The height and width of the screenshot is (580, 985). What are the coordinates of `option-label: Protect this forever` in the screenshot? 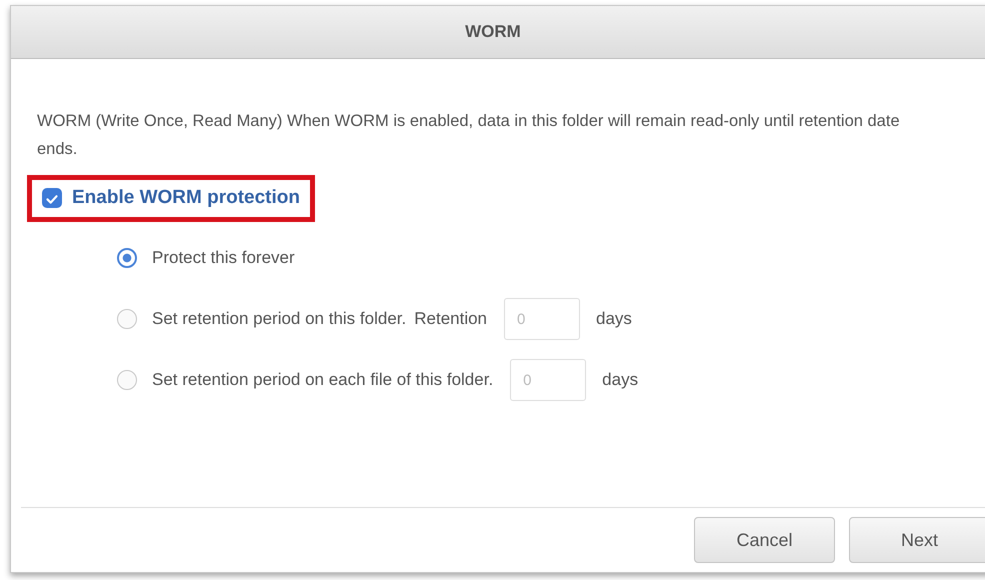 It's located at (223, 258).